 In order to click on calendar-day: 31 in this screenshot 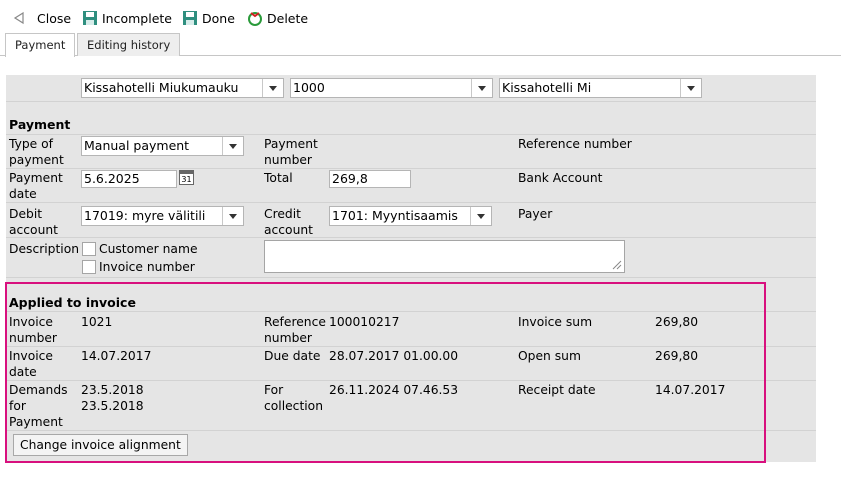, I will do `click(186, 179)`.